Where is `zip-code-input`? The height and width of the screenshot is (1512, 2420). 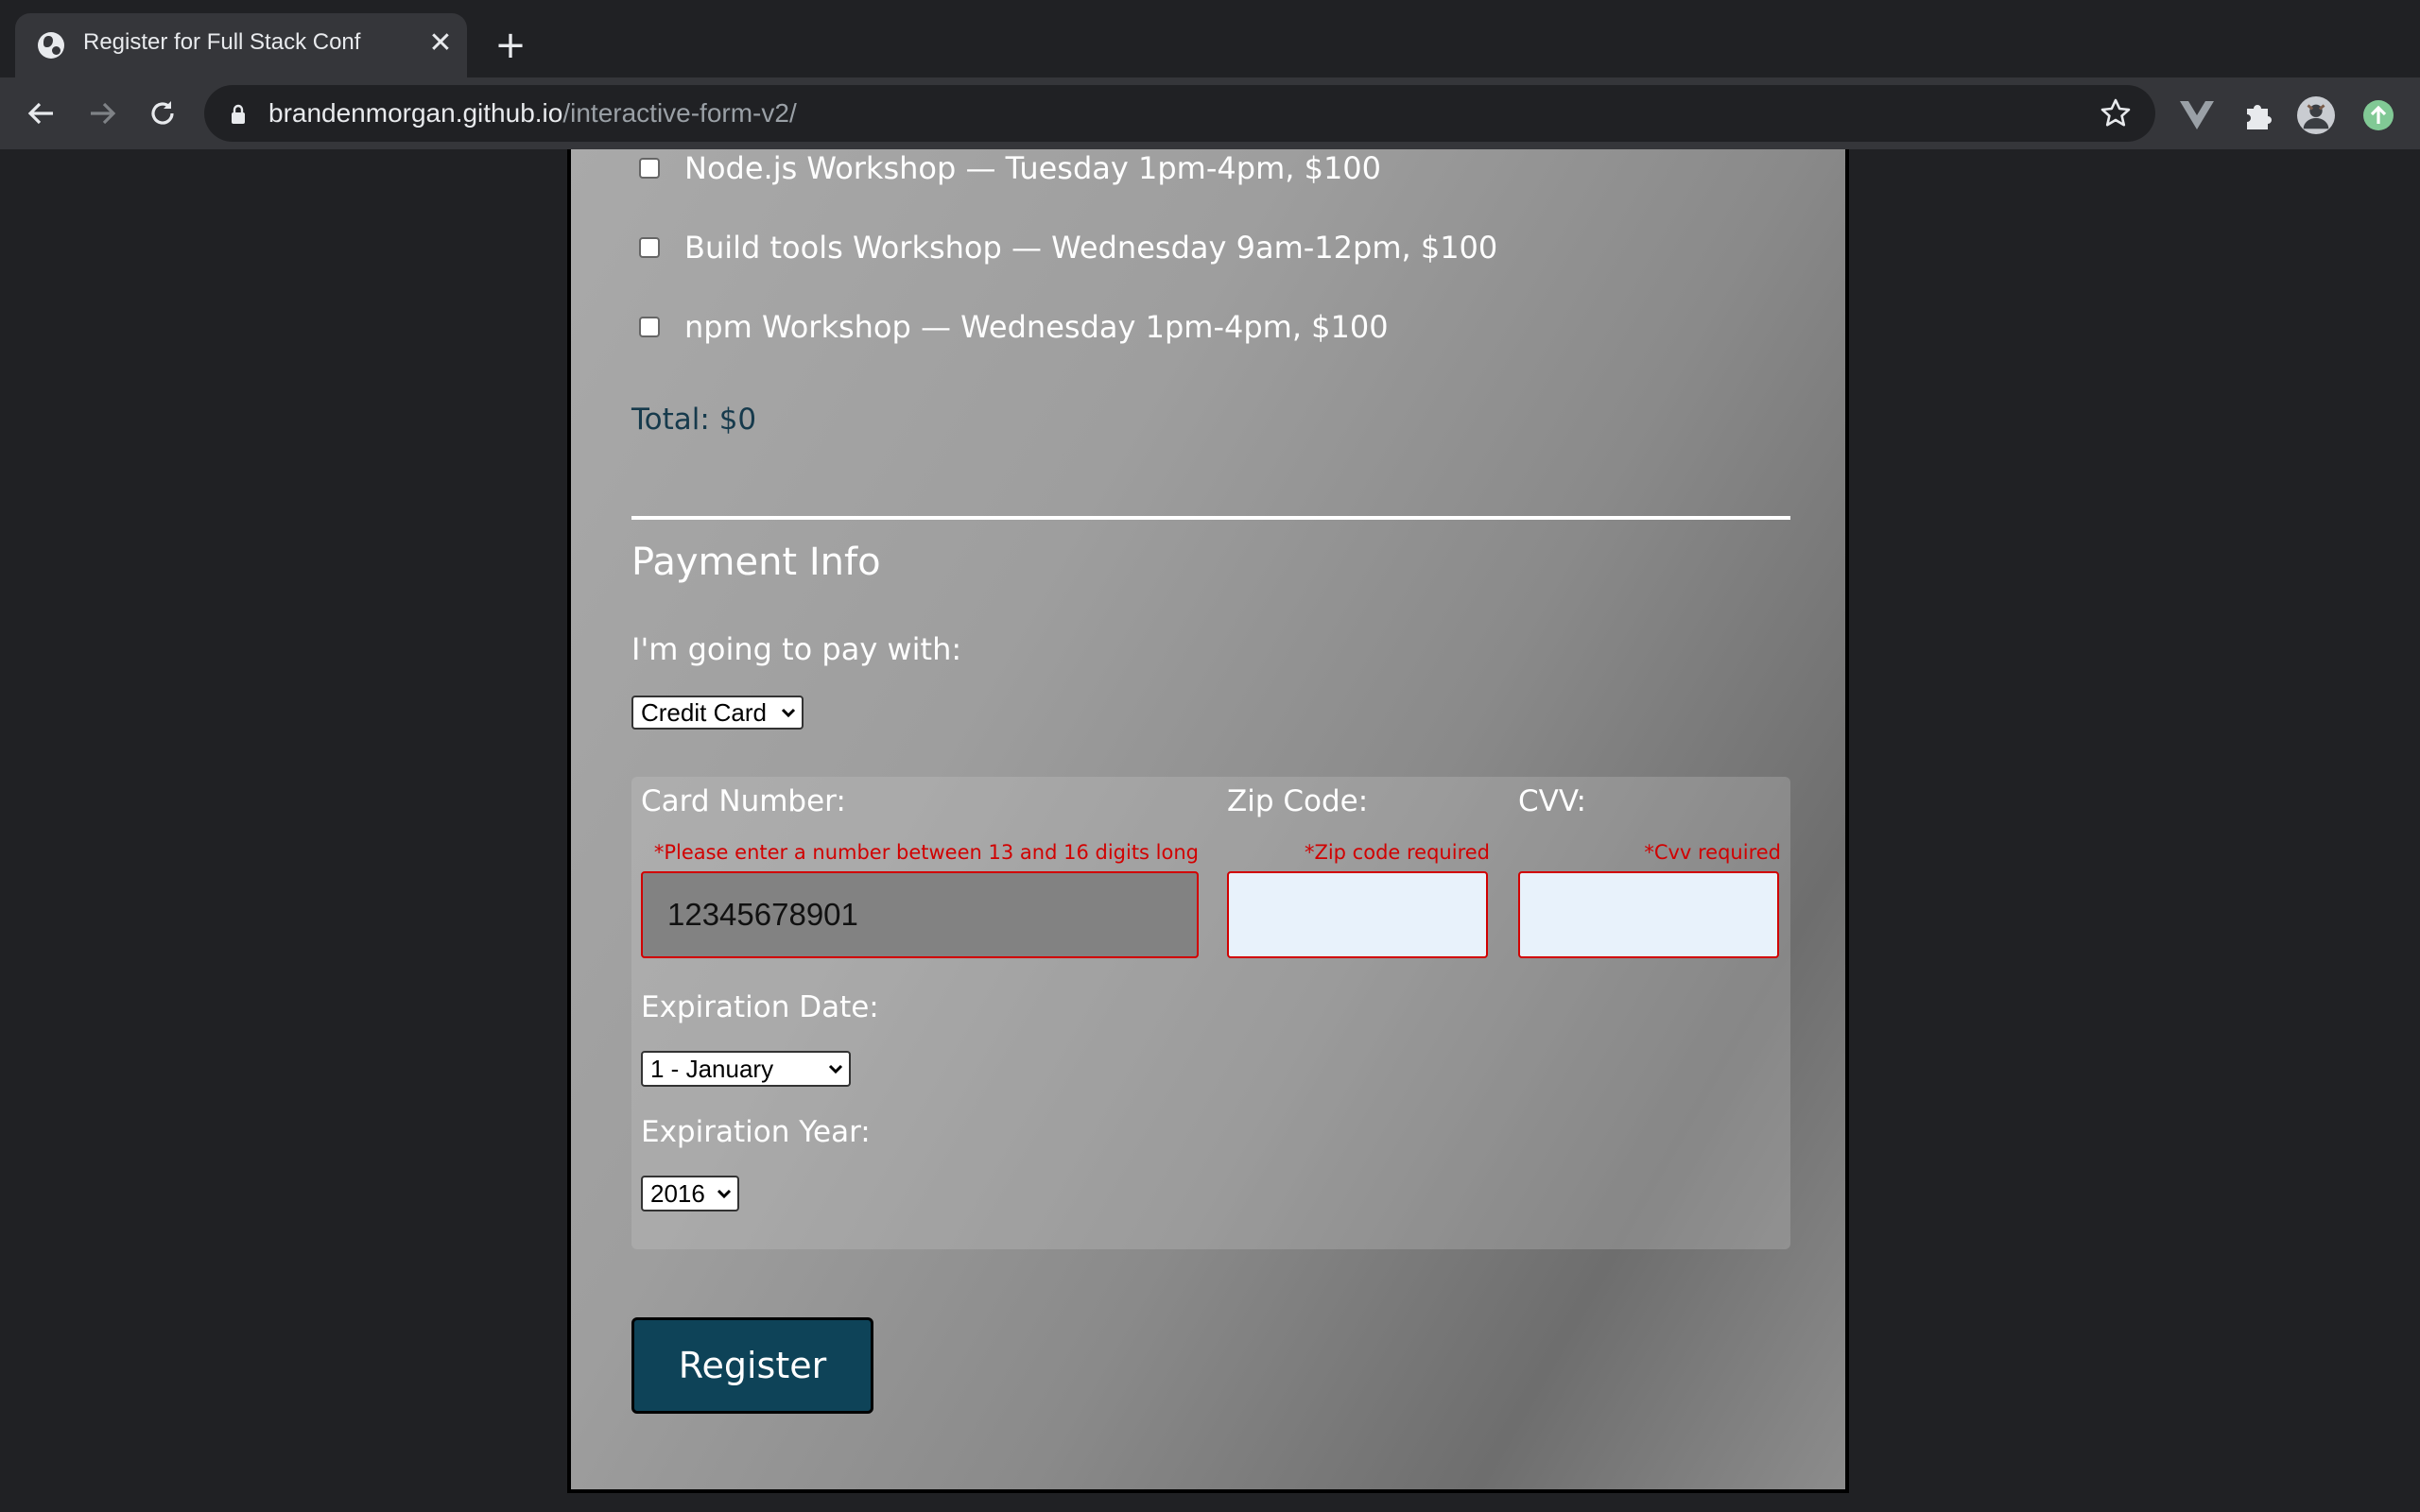 zip-code-input is located at coordinates (1357, 914).